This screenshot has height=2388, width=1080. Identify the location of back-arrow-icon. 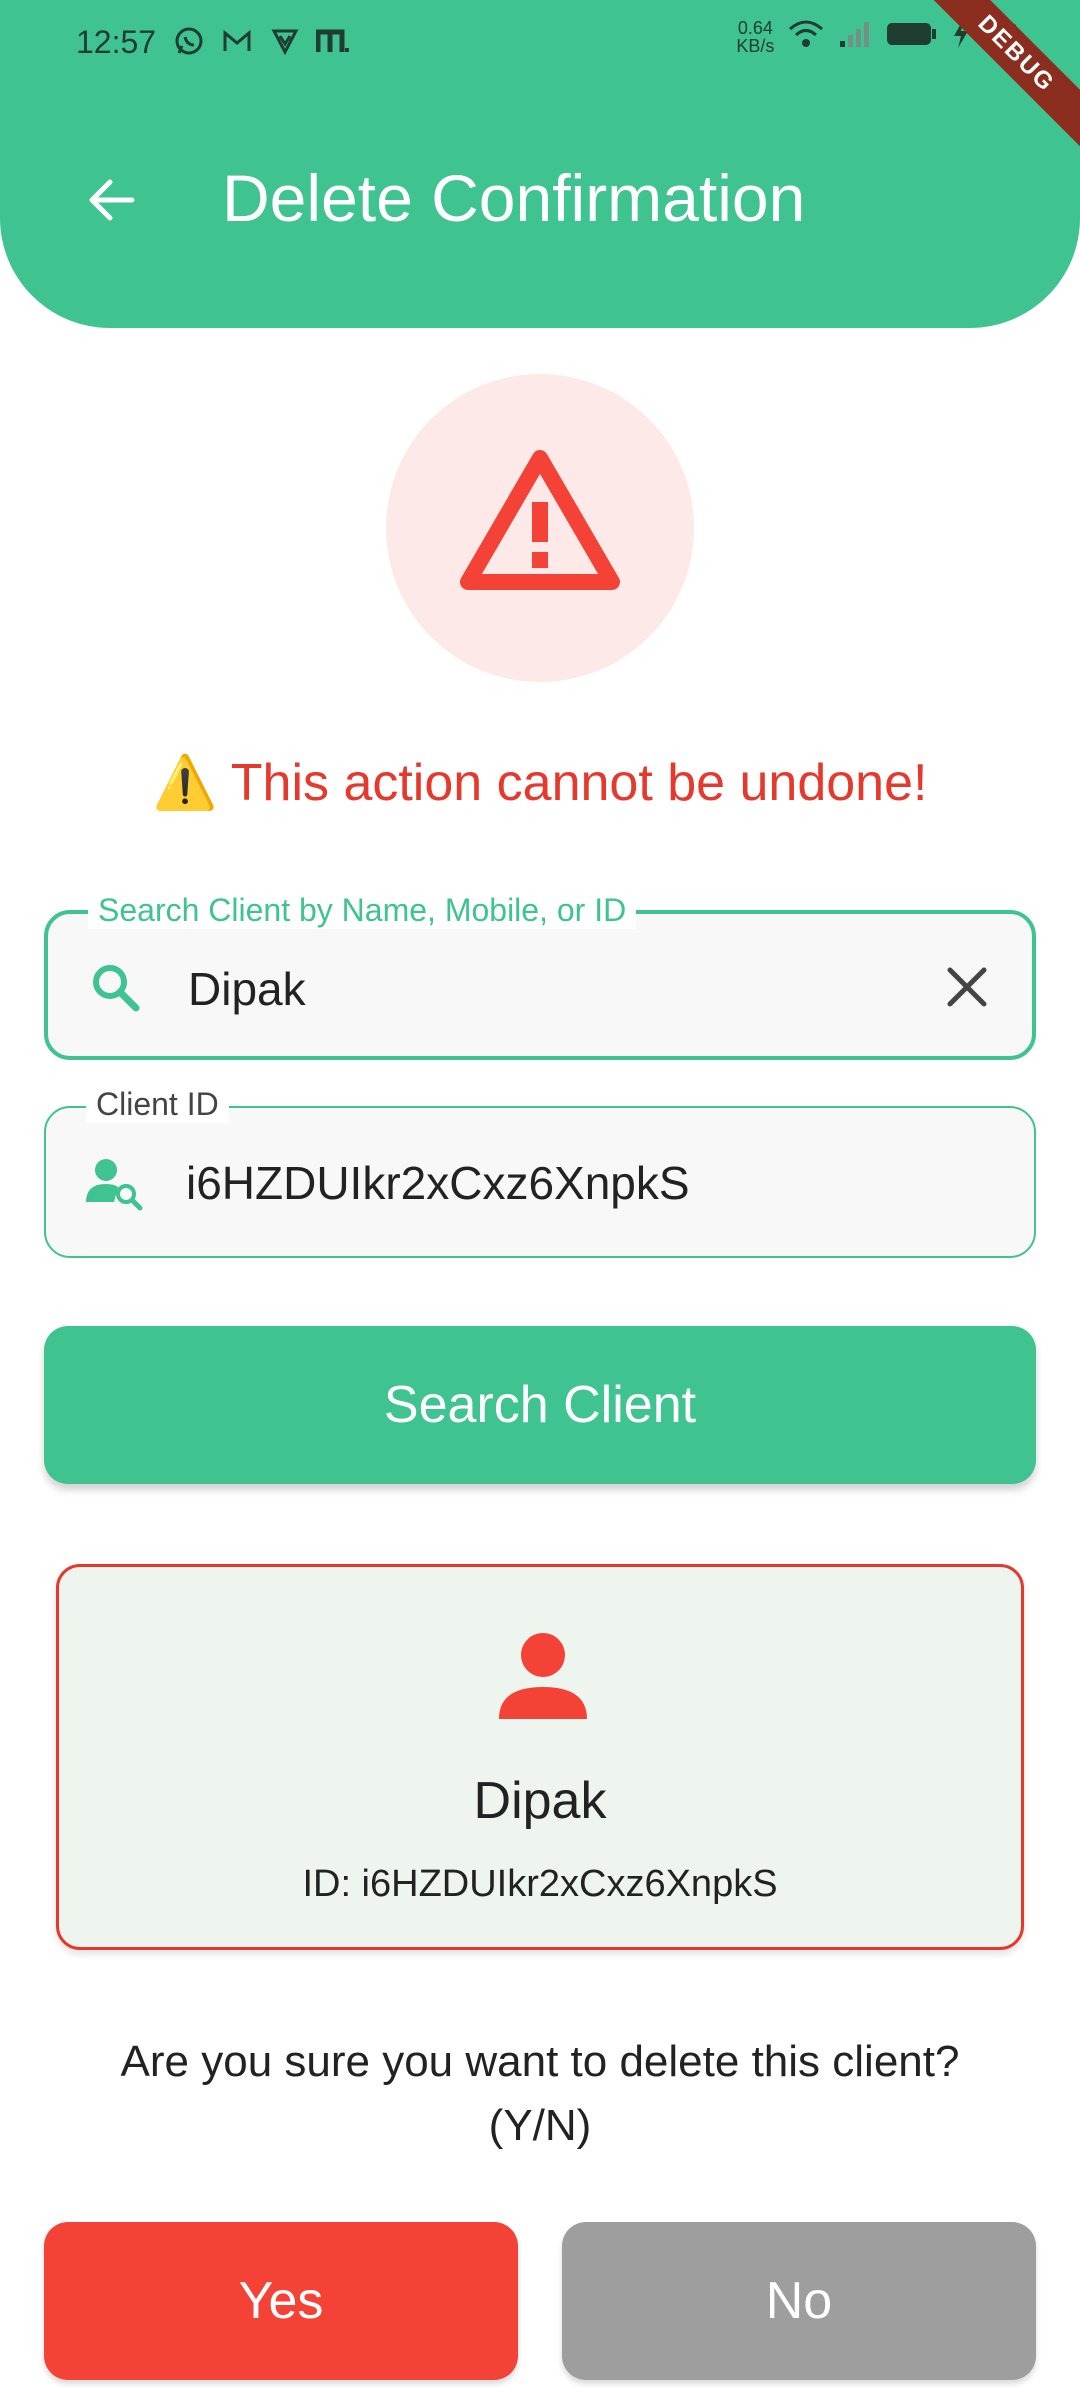
(112, 200).